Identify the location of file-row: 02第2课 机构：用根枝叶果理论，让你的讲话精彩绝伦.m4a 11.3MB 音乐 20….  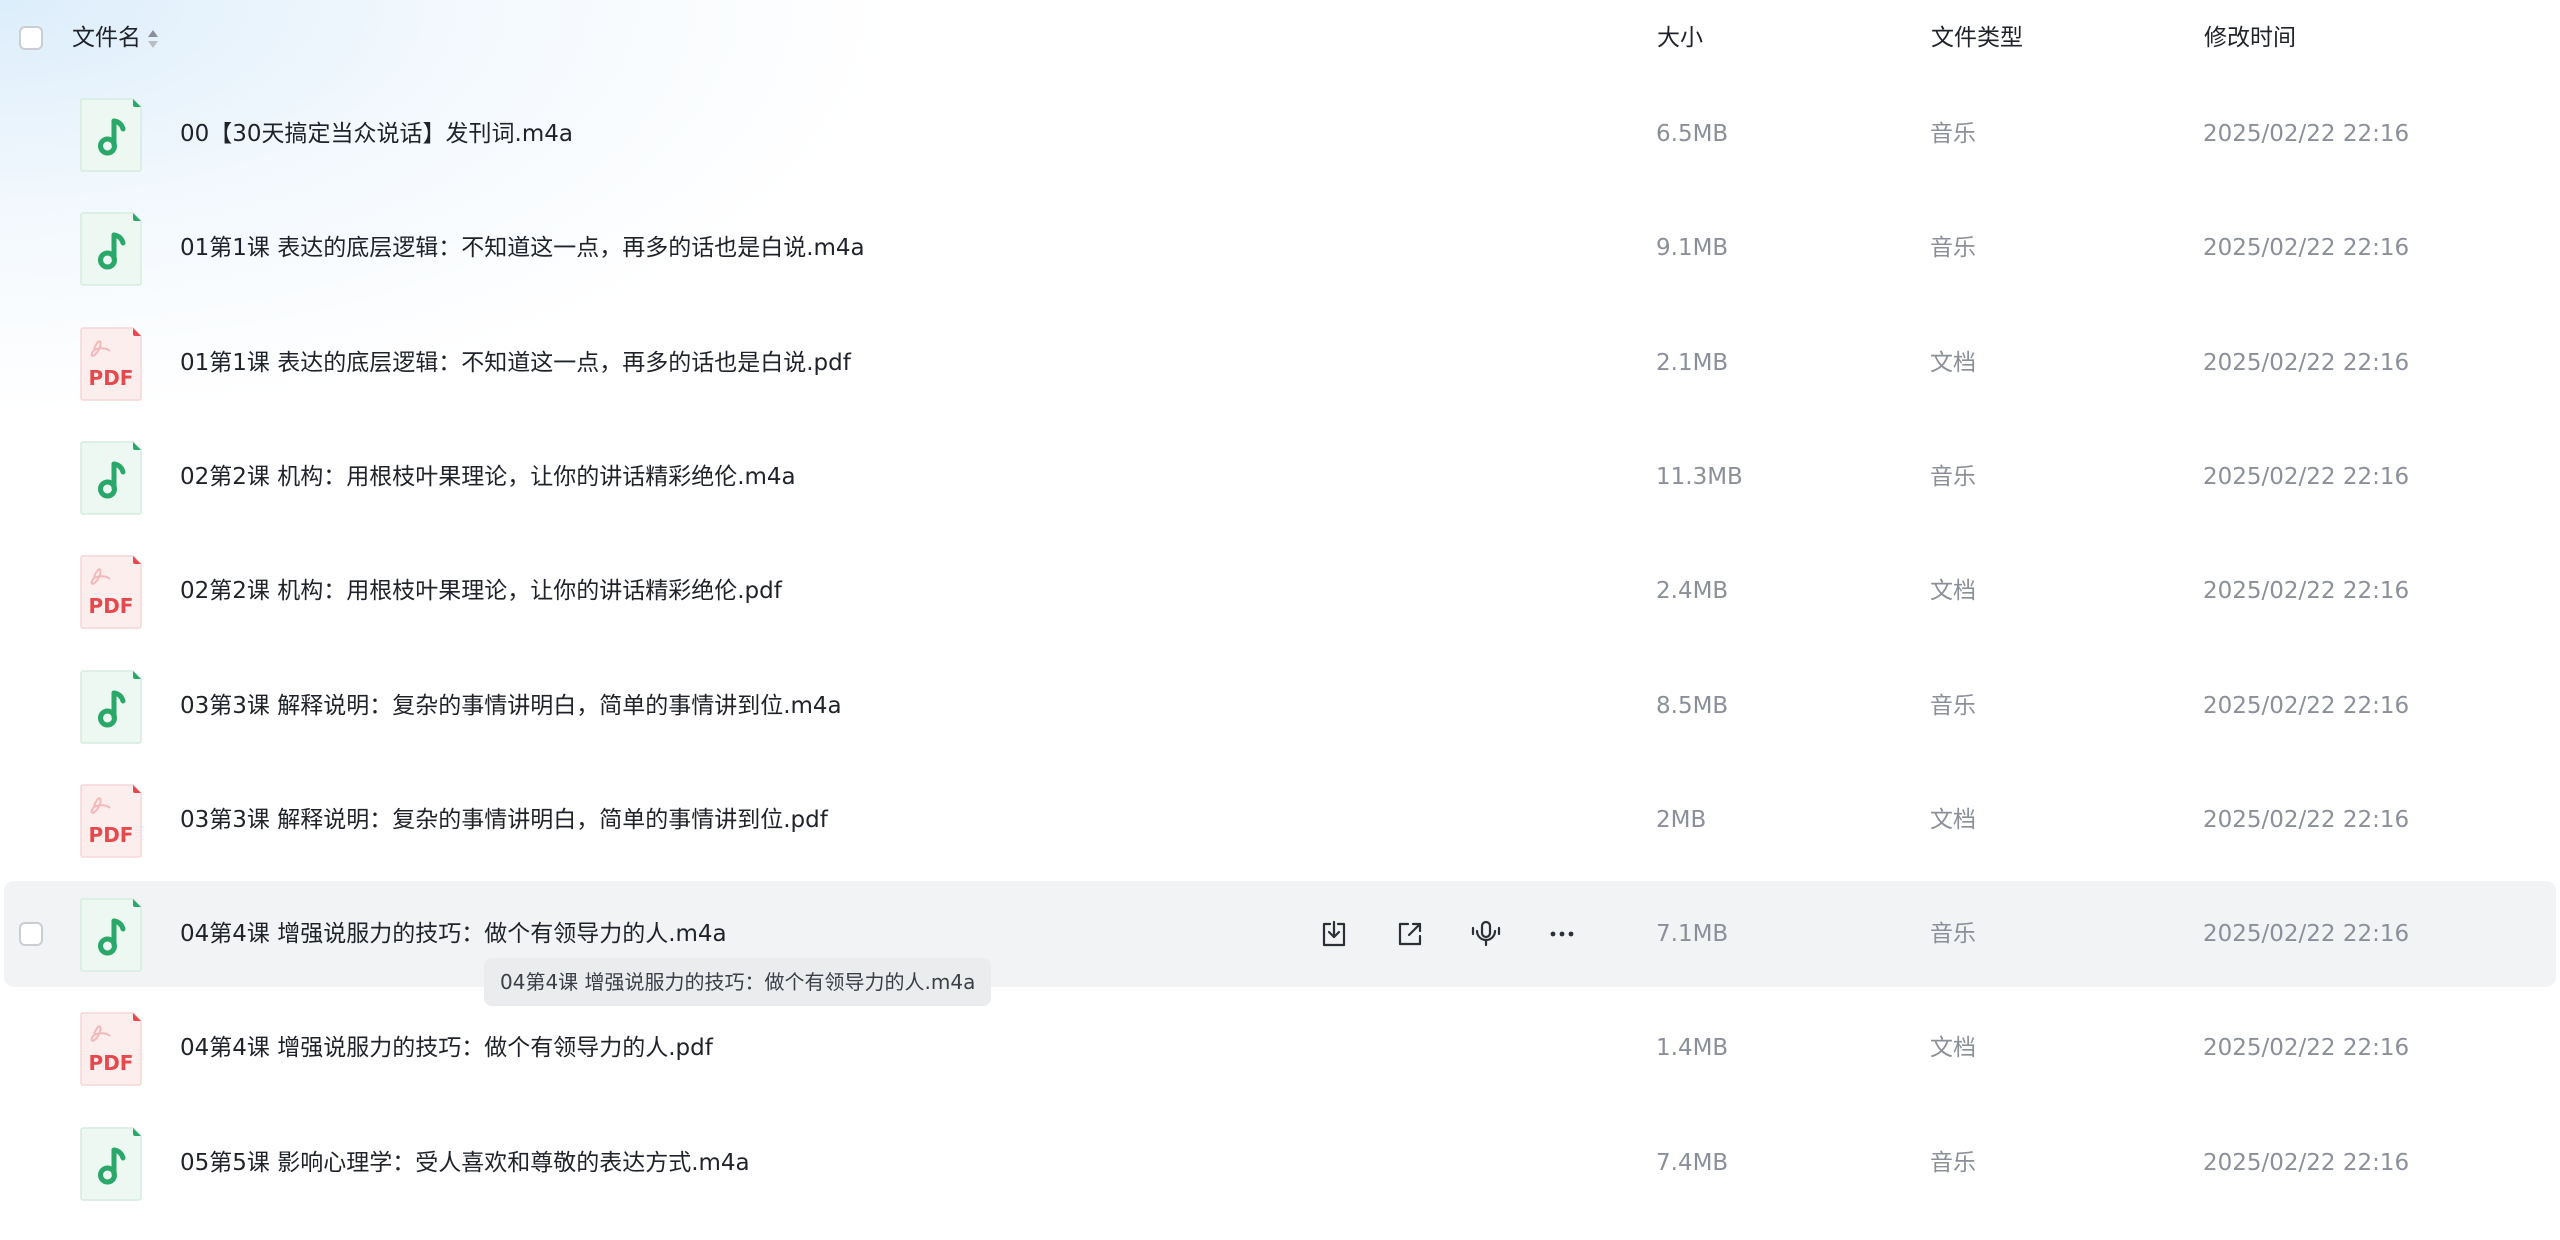
(1280, 477).